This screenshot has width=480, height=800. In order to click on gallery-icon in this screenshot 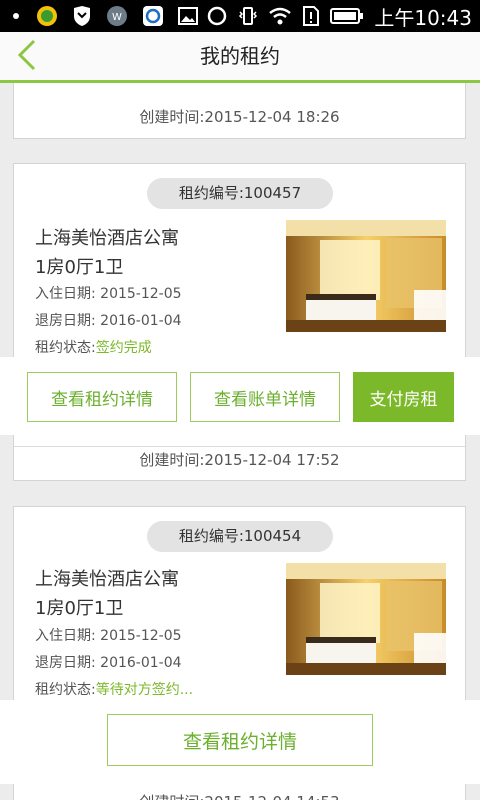, I will do `click(188, 16)`.